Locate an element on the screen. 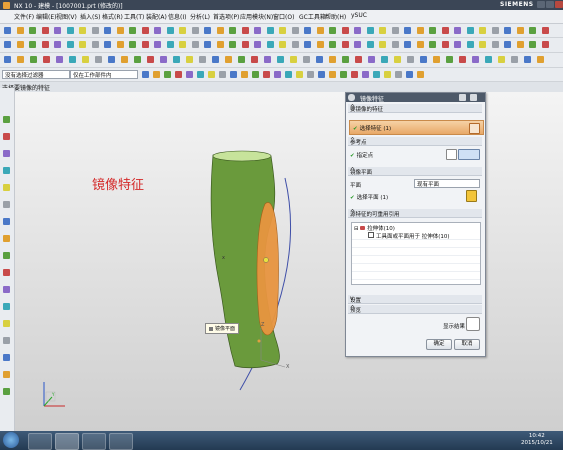 This screenshot has width=563, height=450. ok-button: 确定 is located at coordinates (439, 344).